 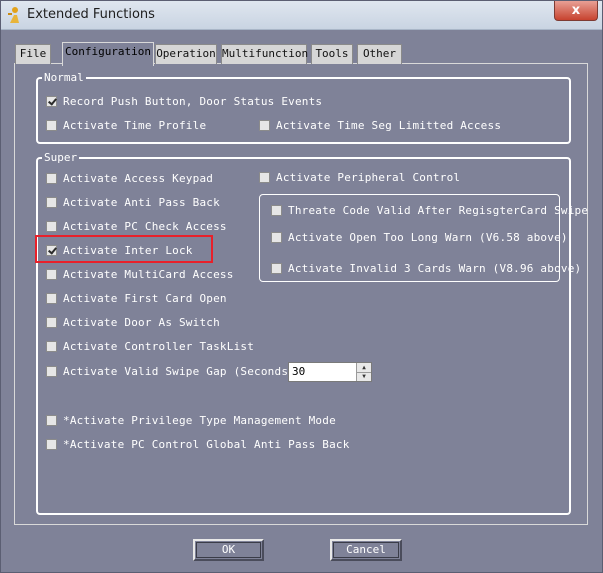 What do you see at coordinates (159, 346) in the screenshot?
I see `checkbox-label: Activate Controller TaskList` at bounding box center [159, 346].